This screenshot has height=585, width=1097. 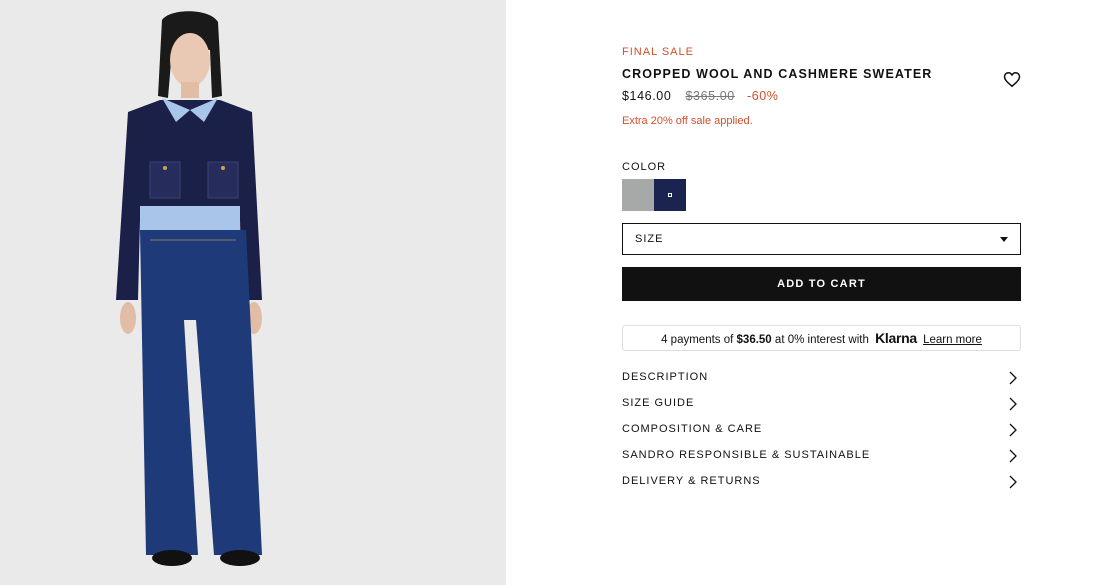 I want to click on accordion-description: DESCRIPTION, so click(x=821, y=378).